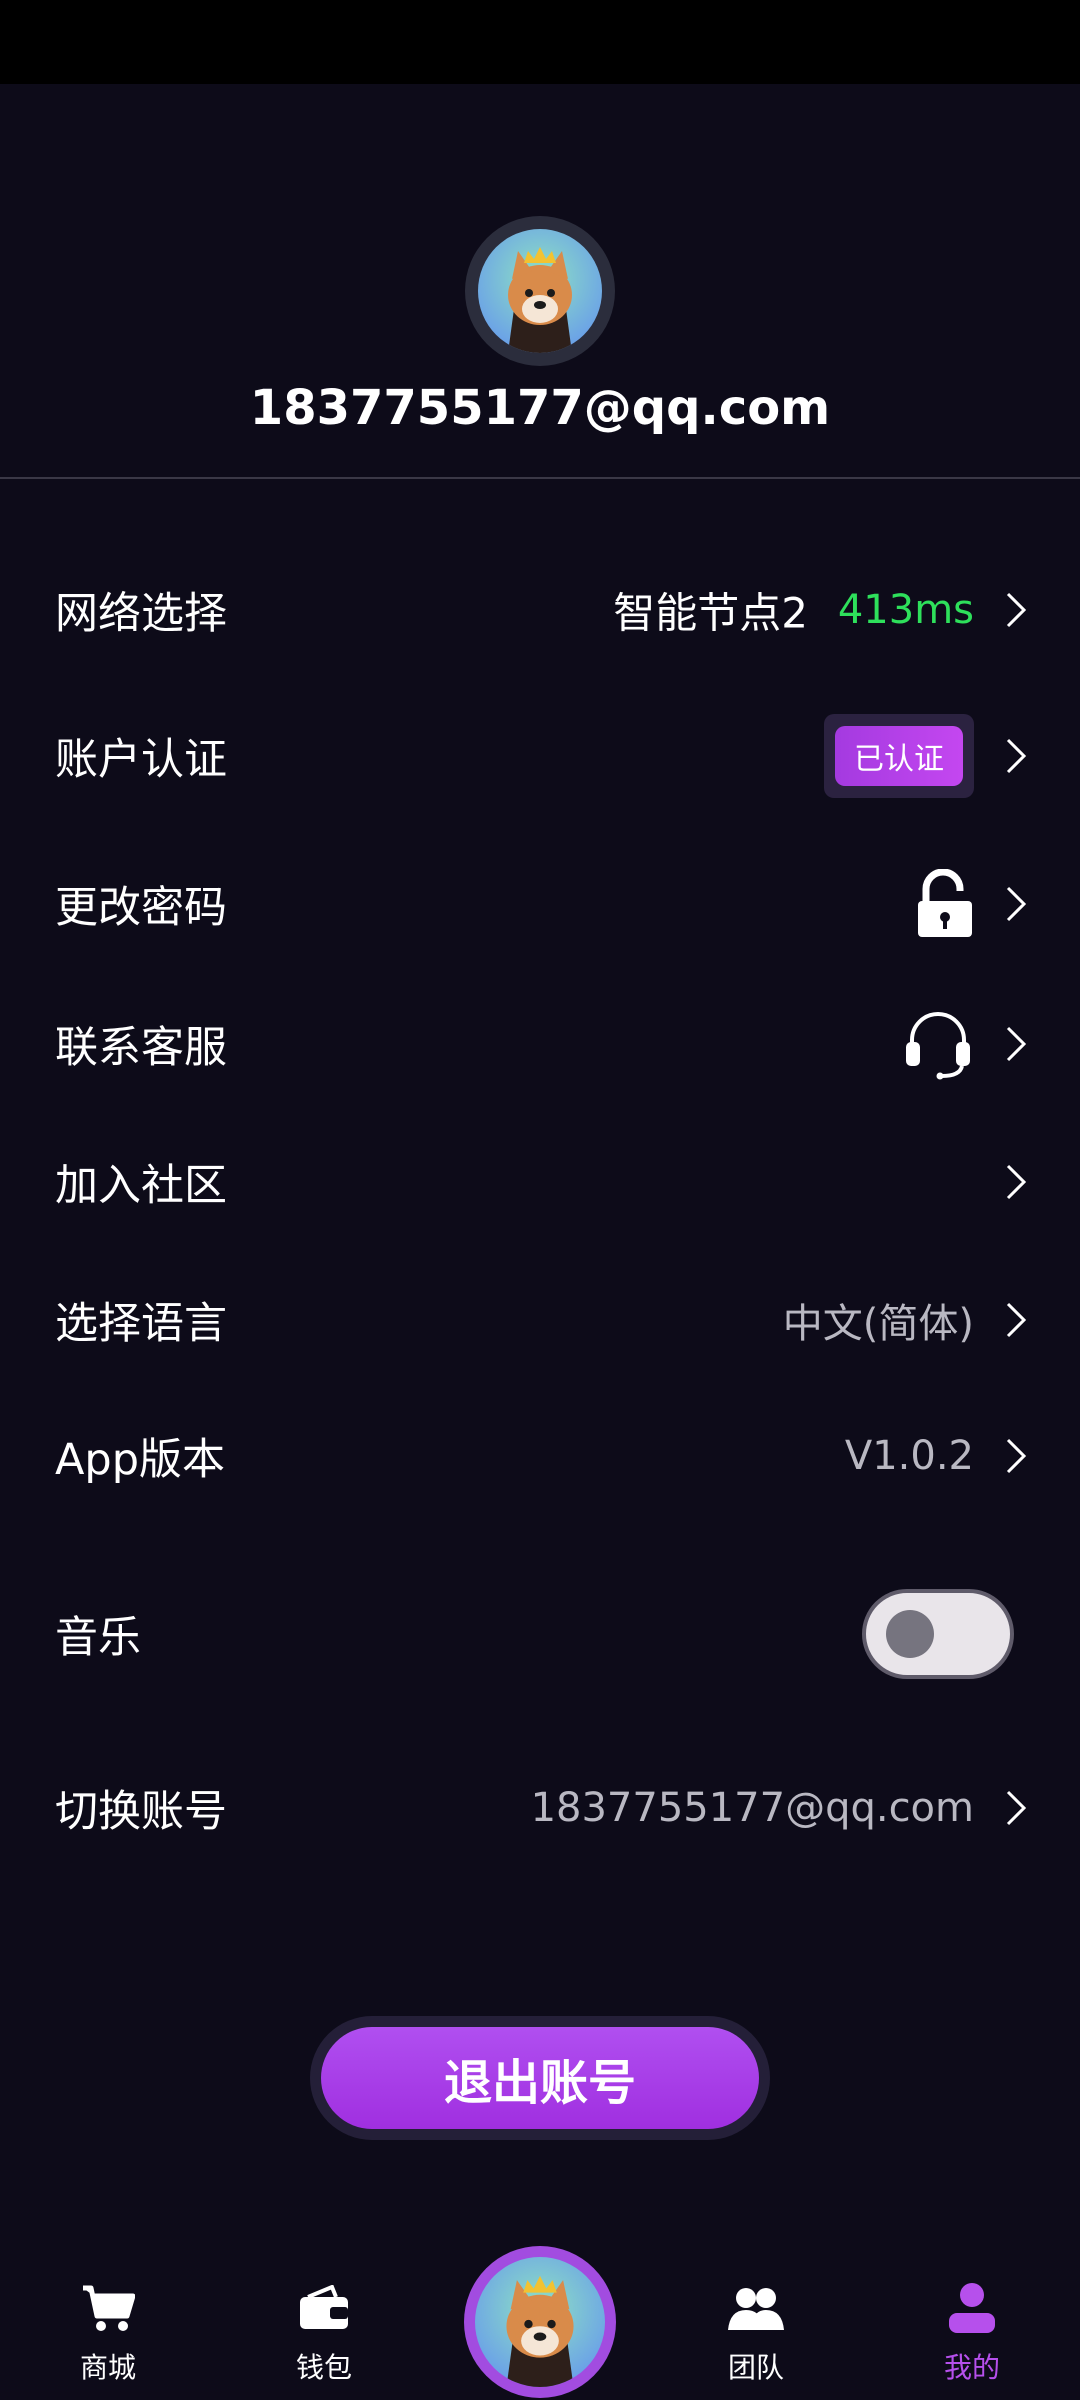 The image size is (1080, 2400). What do you see at coordinates (972, 2308) in the screenshot?
I see `user-icon` at bounding box center [972, 2308].